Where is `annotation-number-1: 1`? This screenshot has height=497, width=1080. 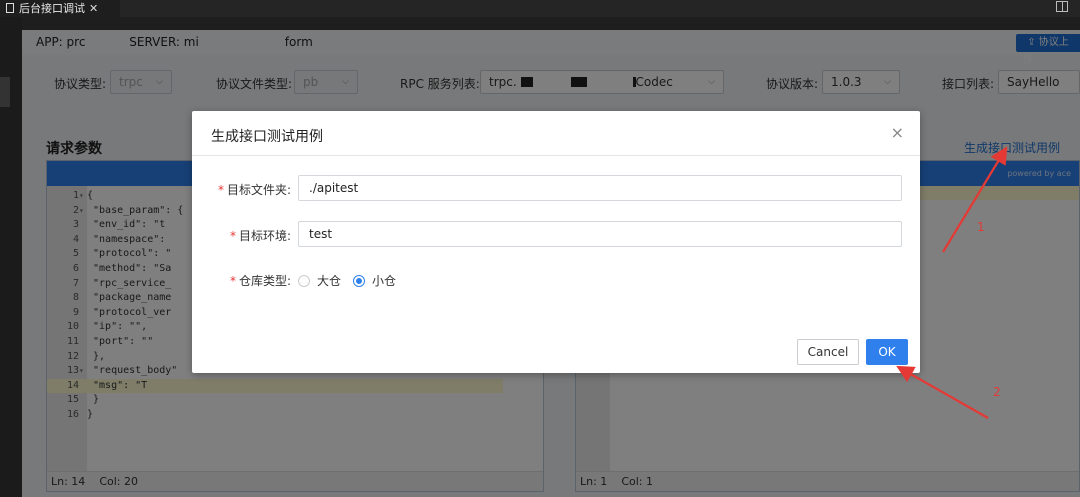
annotation-number-1: 1 is located at coordinates (981, 227).